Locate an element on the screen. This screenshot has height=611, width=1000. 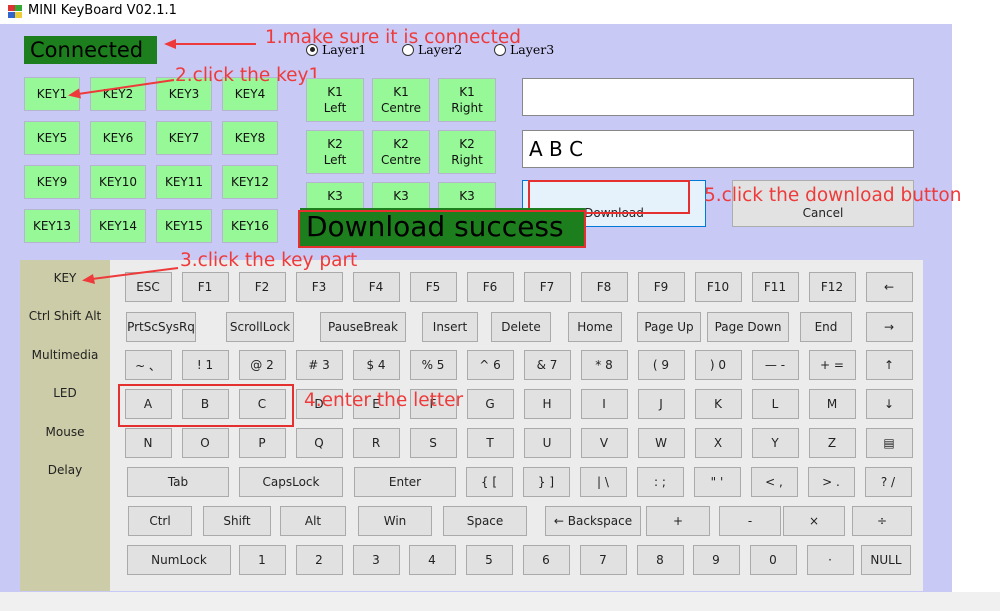
key-alpha2-q: Q is located at coordinates (319, 443).